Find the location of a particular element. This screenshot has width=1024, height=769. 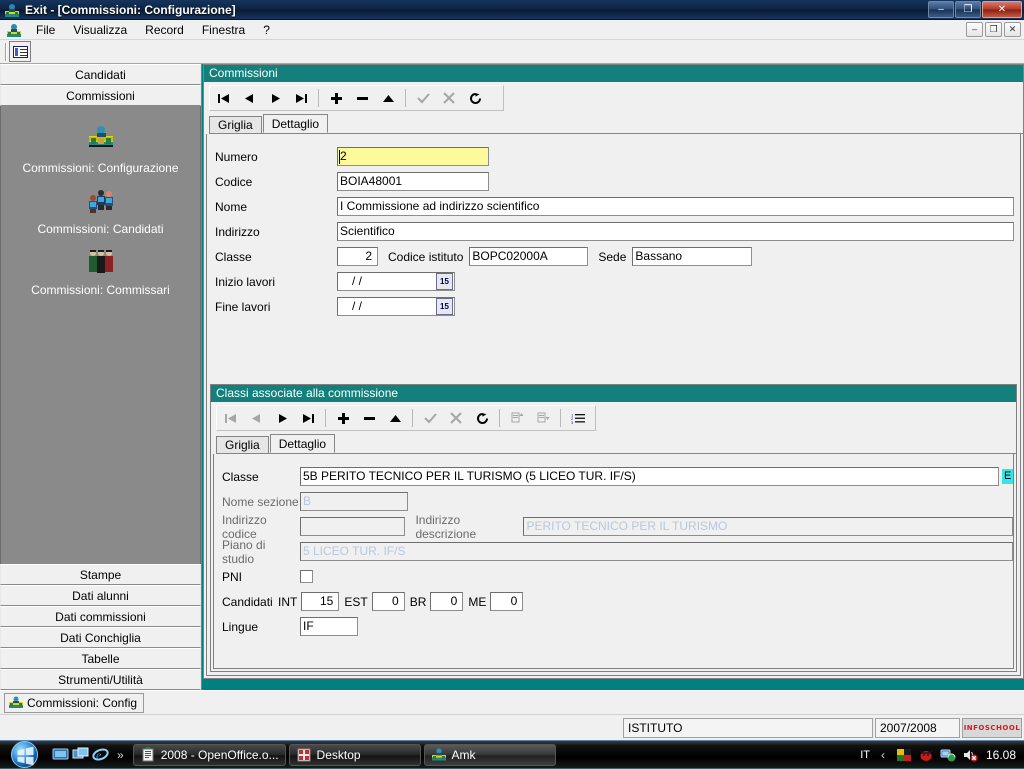

field-row-inizio-lavori: Inizio lavori / / 15 is located at coordinates (613, 281).